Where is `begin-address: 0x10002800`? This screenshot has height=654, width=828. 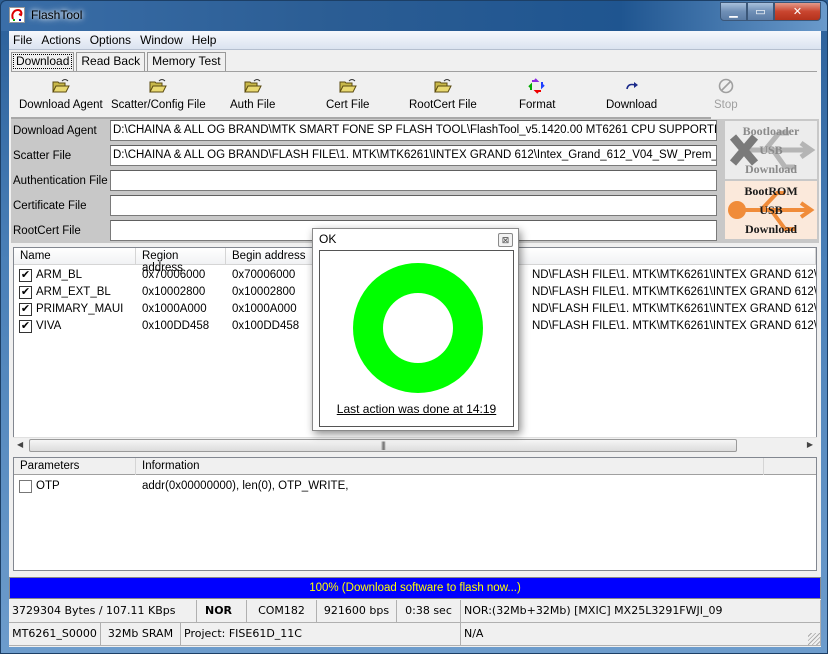
begin-address: 0x10002800 is located at coordinates (264, 292).